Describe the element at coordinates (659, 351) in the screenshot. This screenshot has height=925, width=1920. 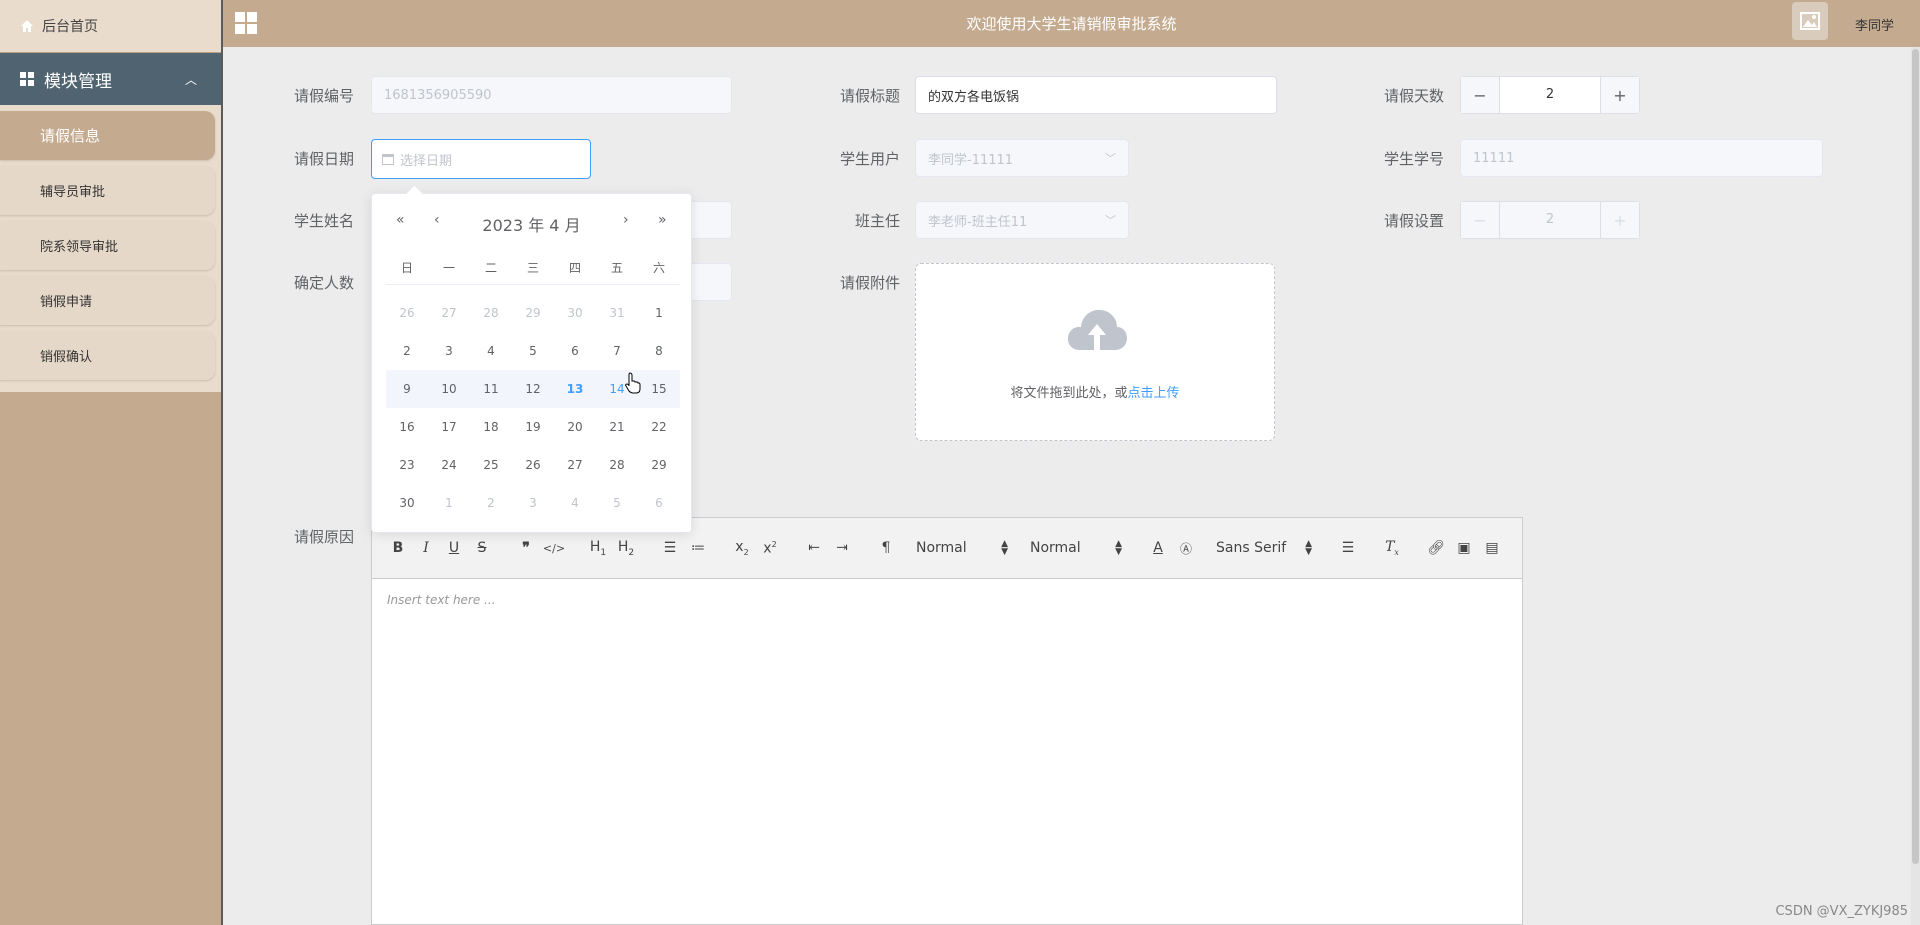
I see `calendar-day: 8` at that location.